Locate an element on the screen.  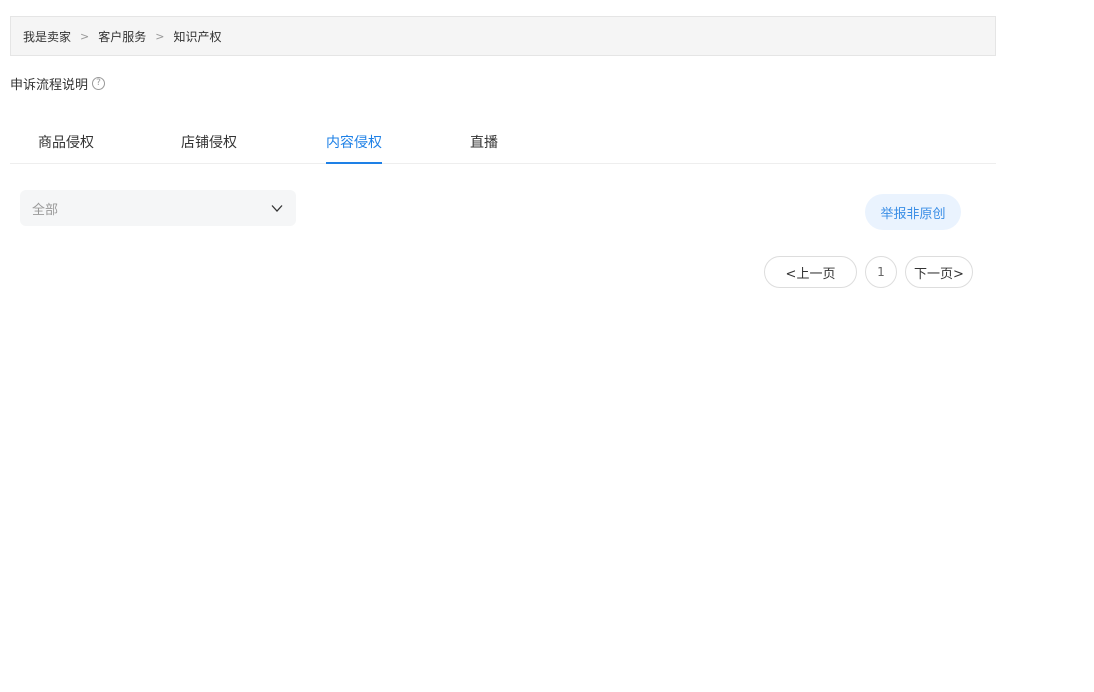
category-select-value: 全部 is located at coordinates (45, 210).